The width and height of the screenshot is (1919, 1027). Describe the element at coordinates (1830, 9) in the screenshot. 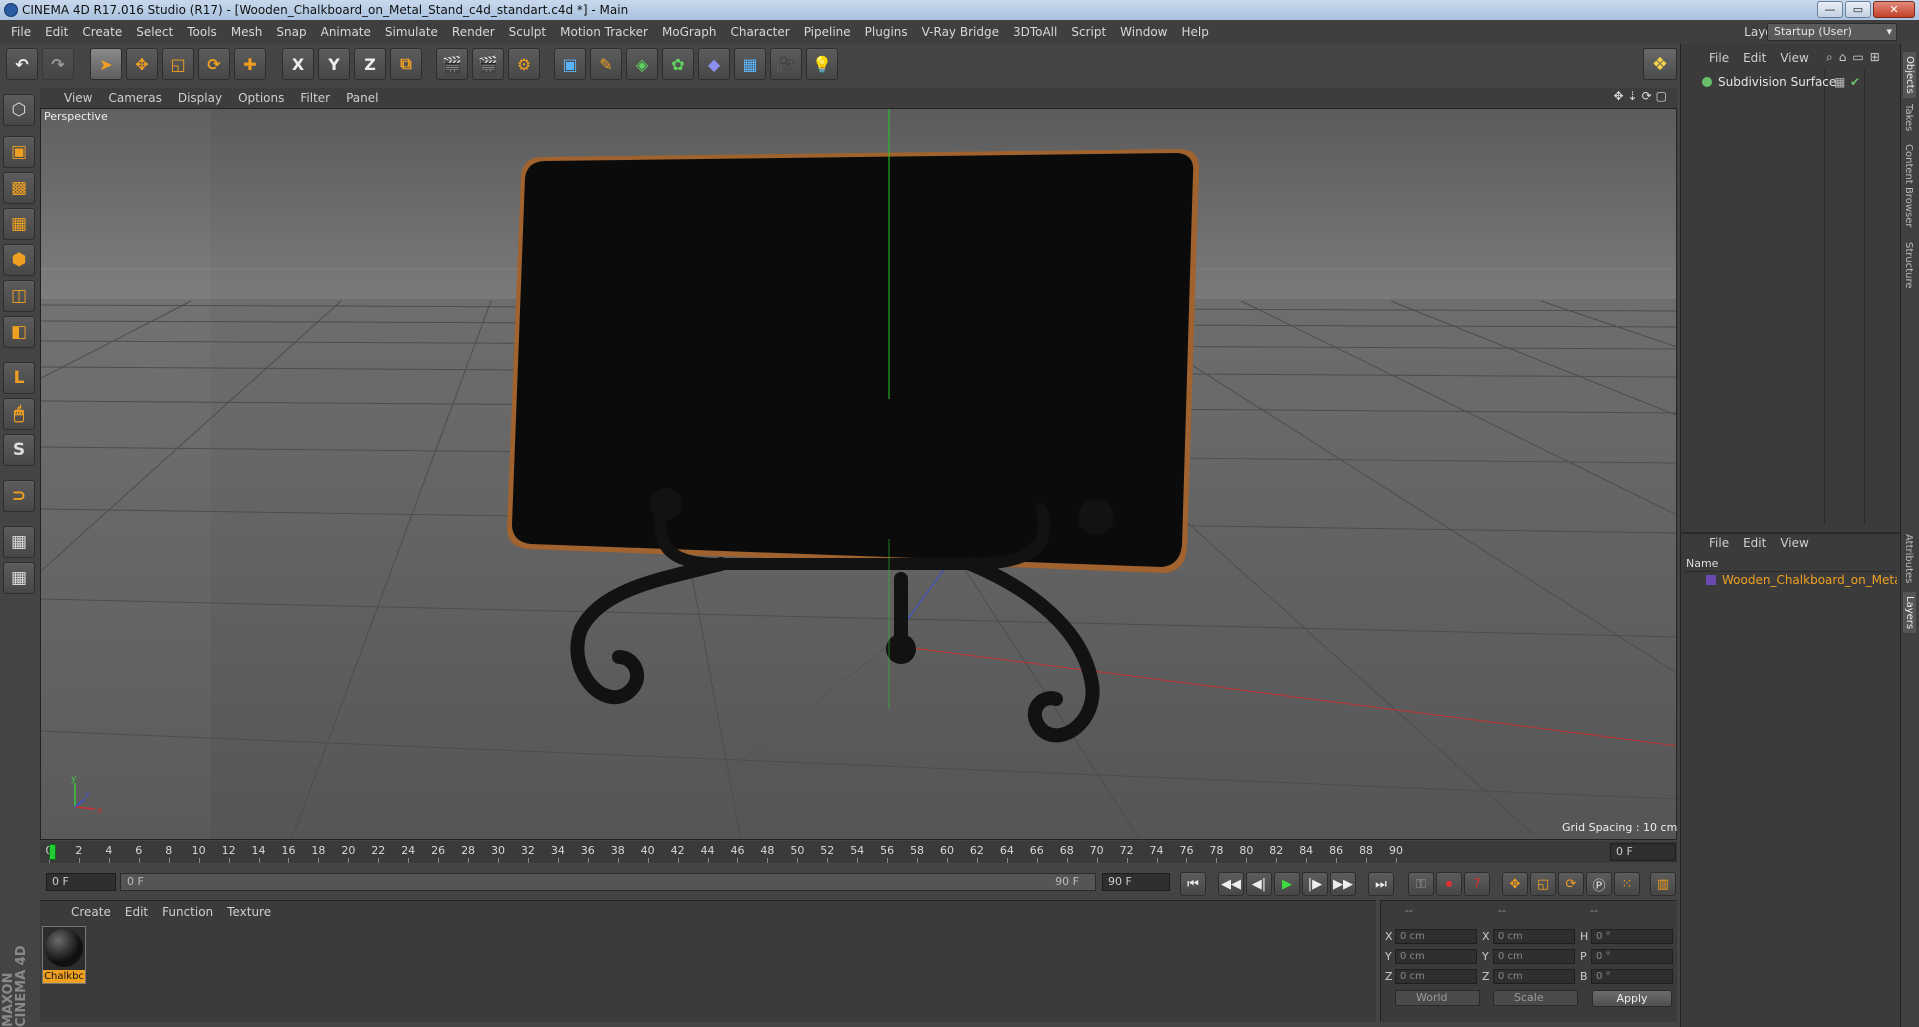

I see `minimize-button: —` at that location.